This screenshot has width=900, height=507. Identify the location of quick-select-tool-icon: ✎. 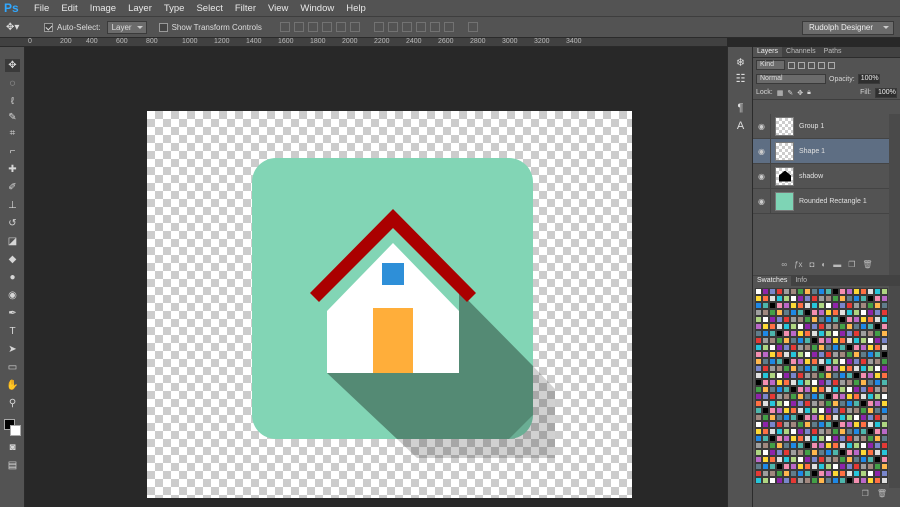
(12, 117).